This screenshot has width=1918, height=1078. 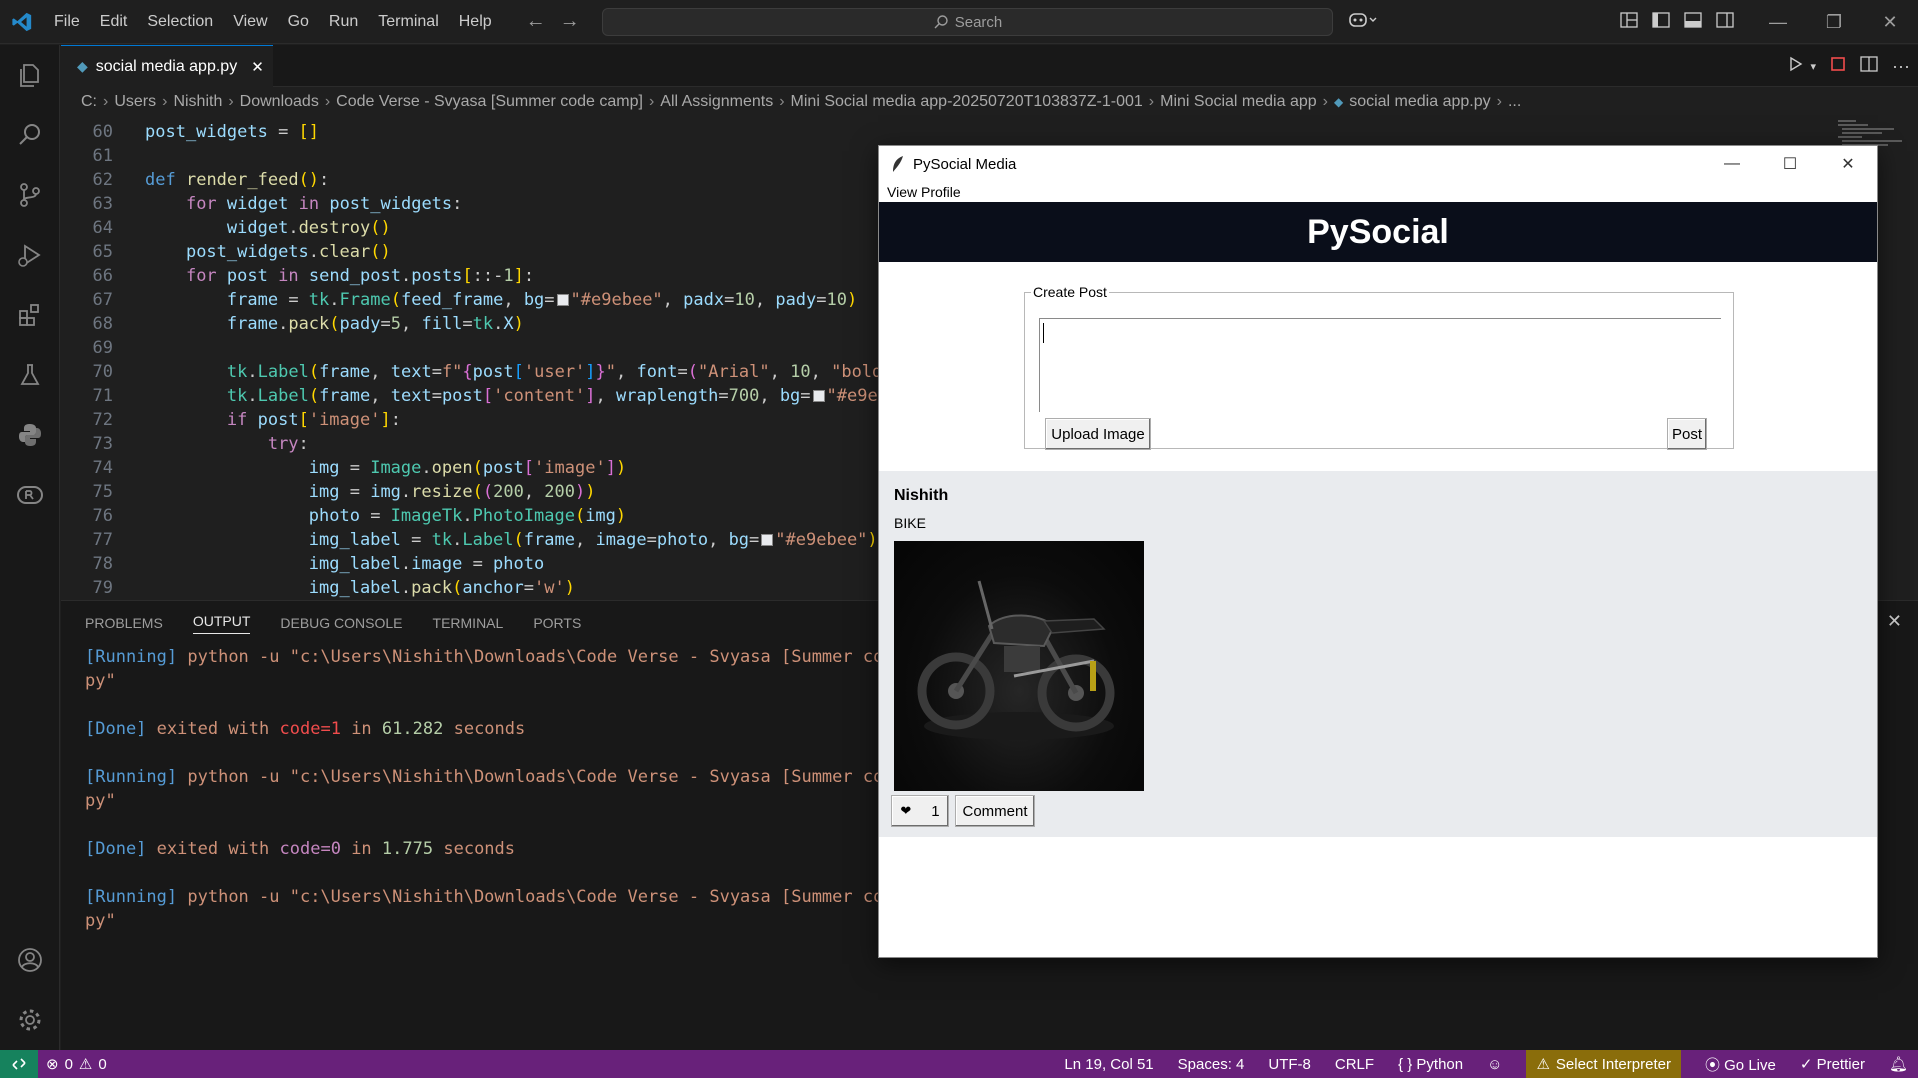 I want to click on menu-edit: Edit, so click(x=114, y=22).